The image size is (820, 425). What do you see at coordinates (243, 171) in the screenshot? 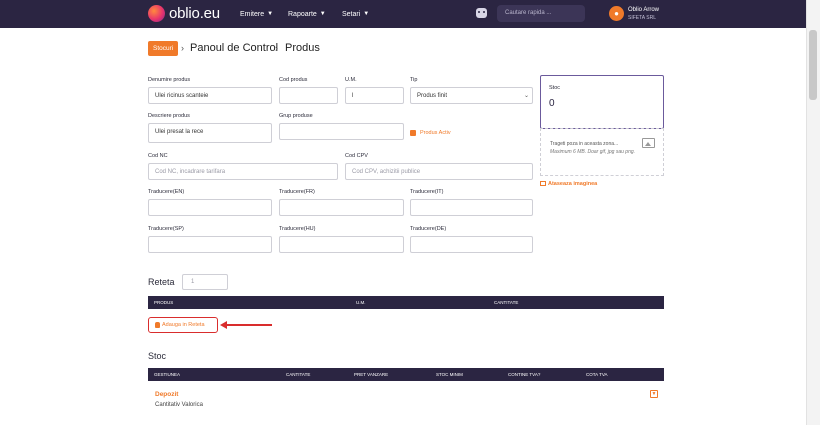
I see `cod-nc-field: Cod NC, incadrare tarifara` at bounding box center [243, 171].